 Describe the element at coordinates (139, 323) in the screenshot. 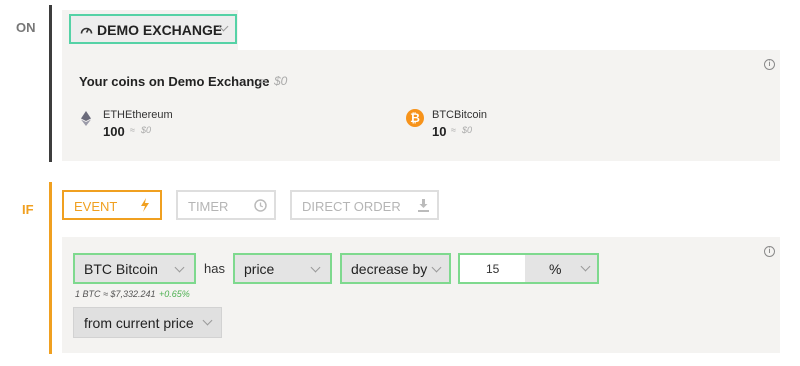

I see `reference-select-value: from current price` at that location.